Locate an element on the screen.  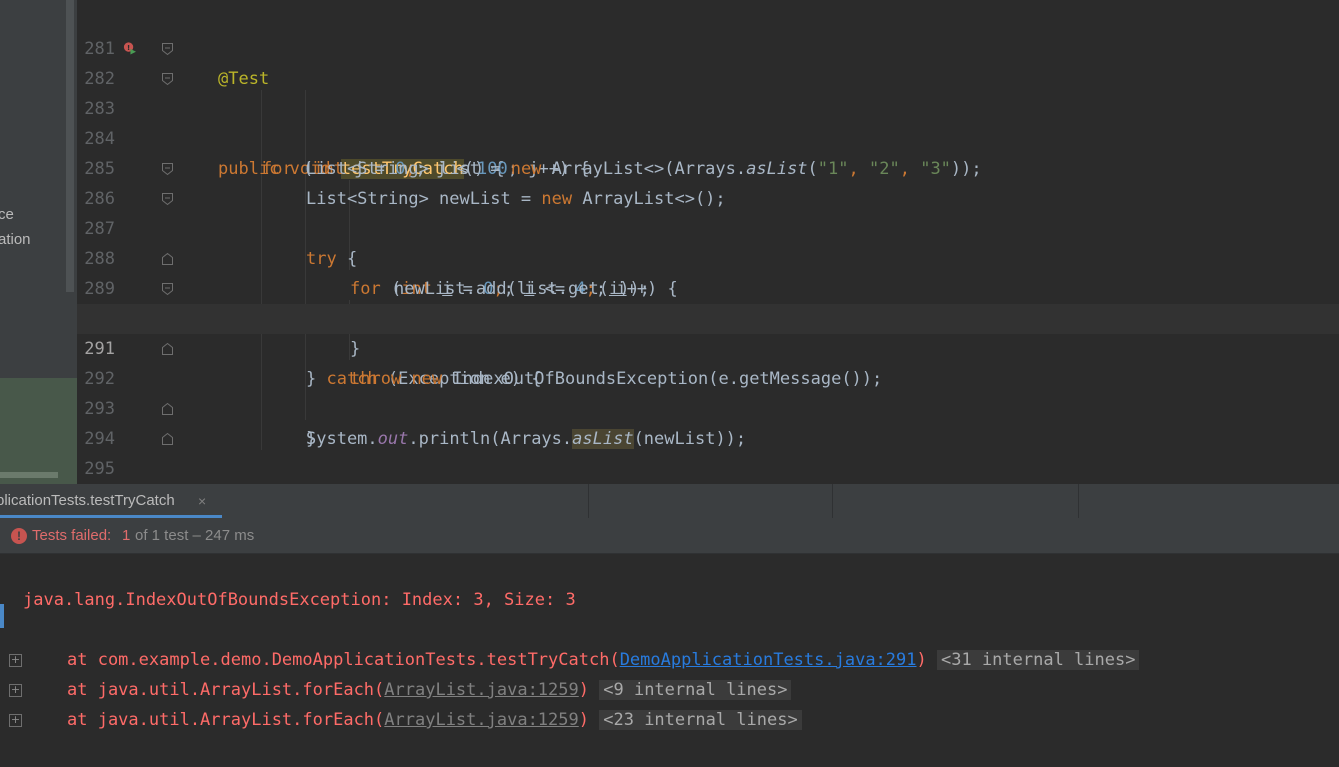
error-icon: ! is located at coordinates (19, 536).